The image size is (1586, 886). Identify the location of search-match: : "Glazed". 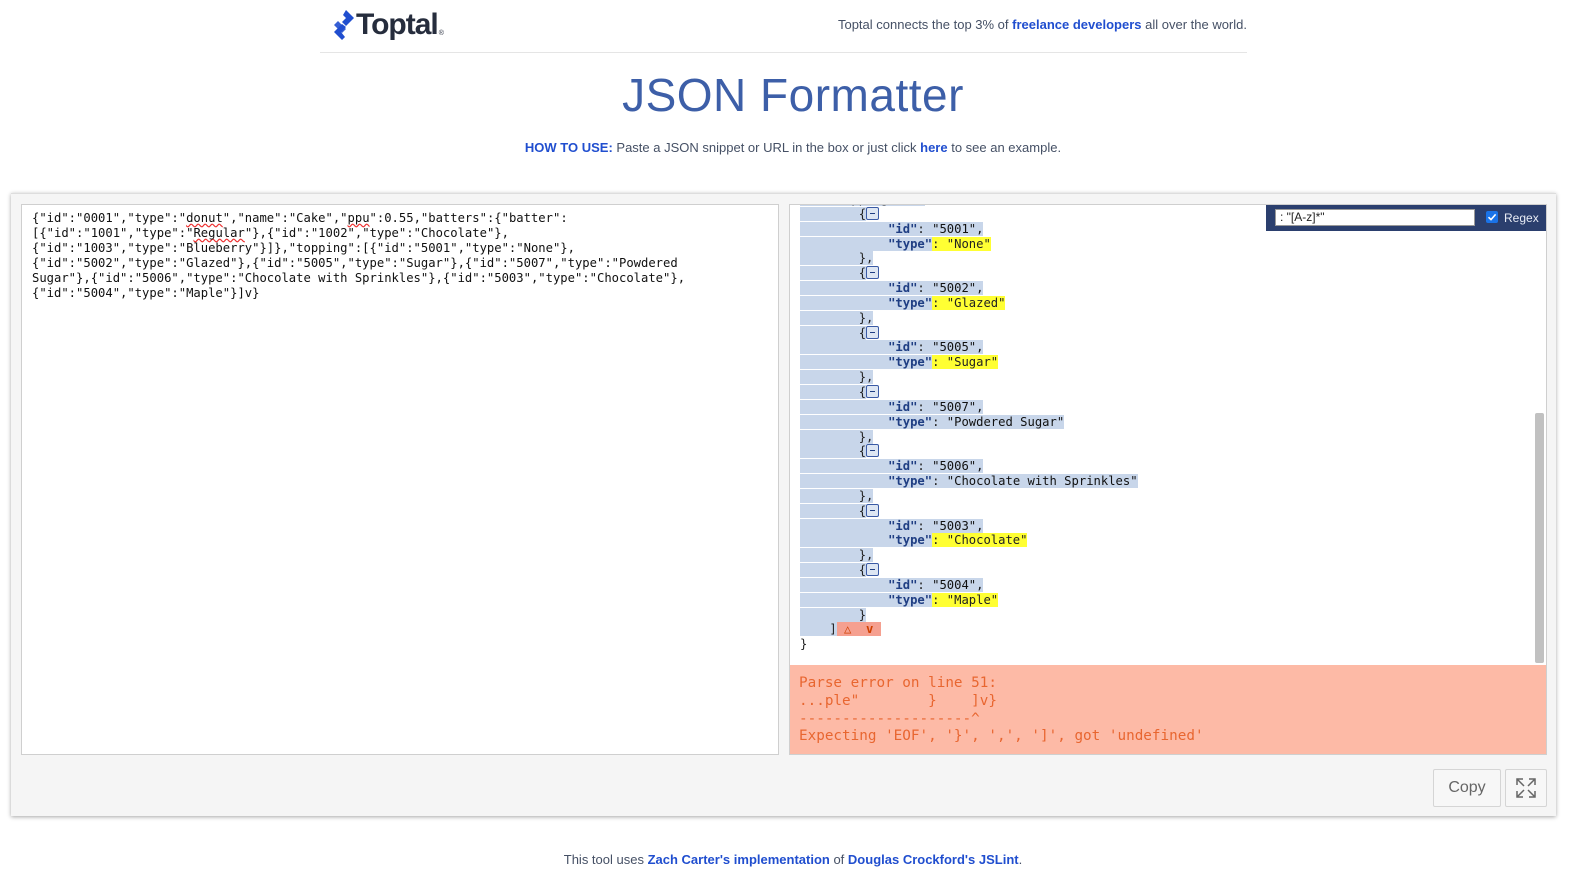
(969, 302).